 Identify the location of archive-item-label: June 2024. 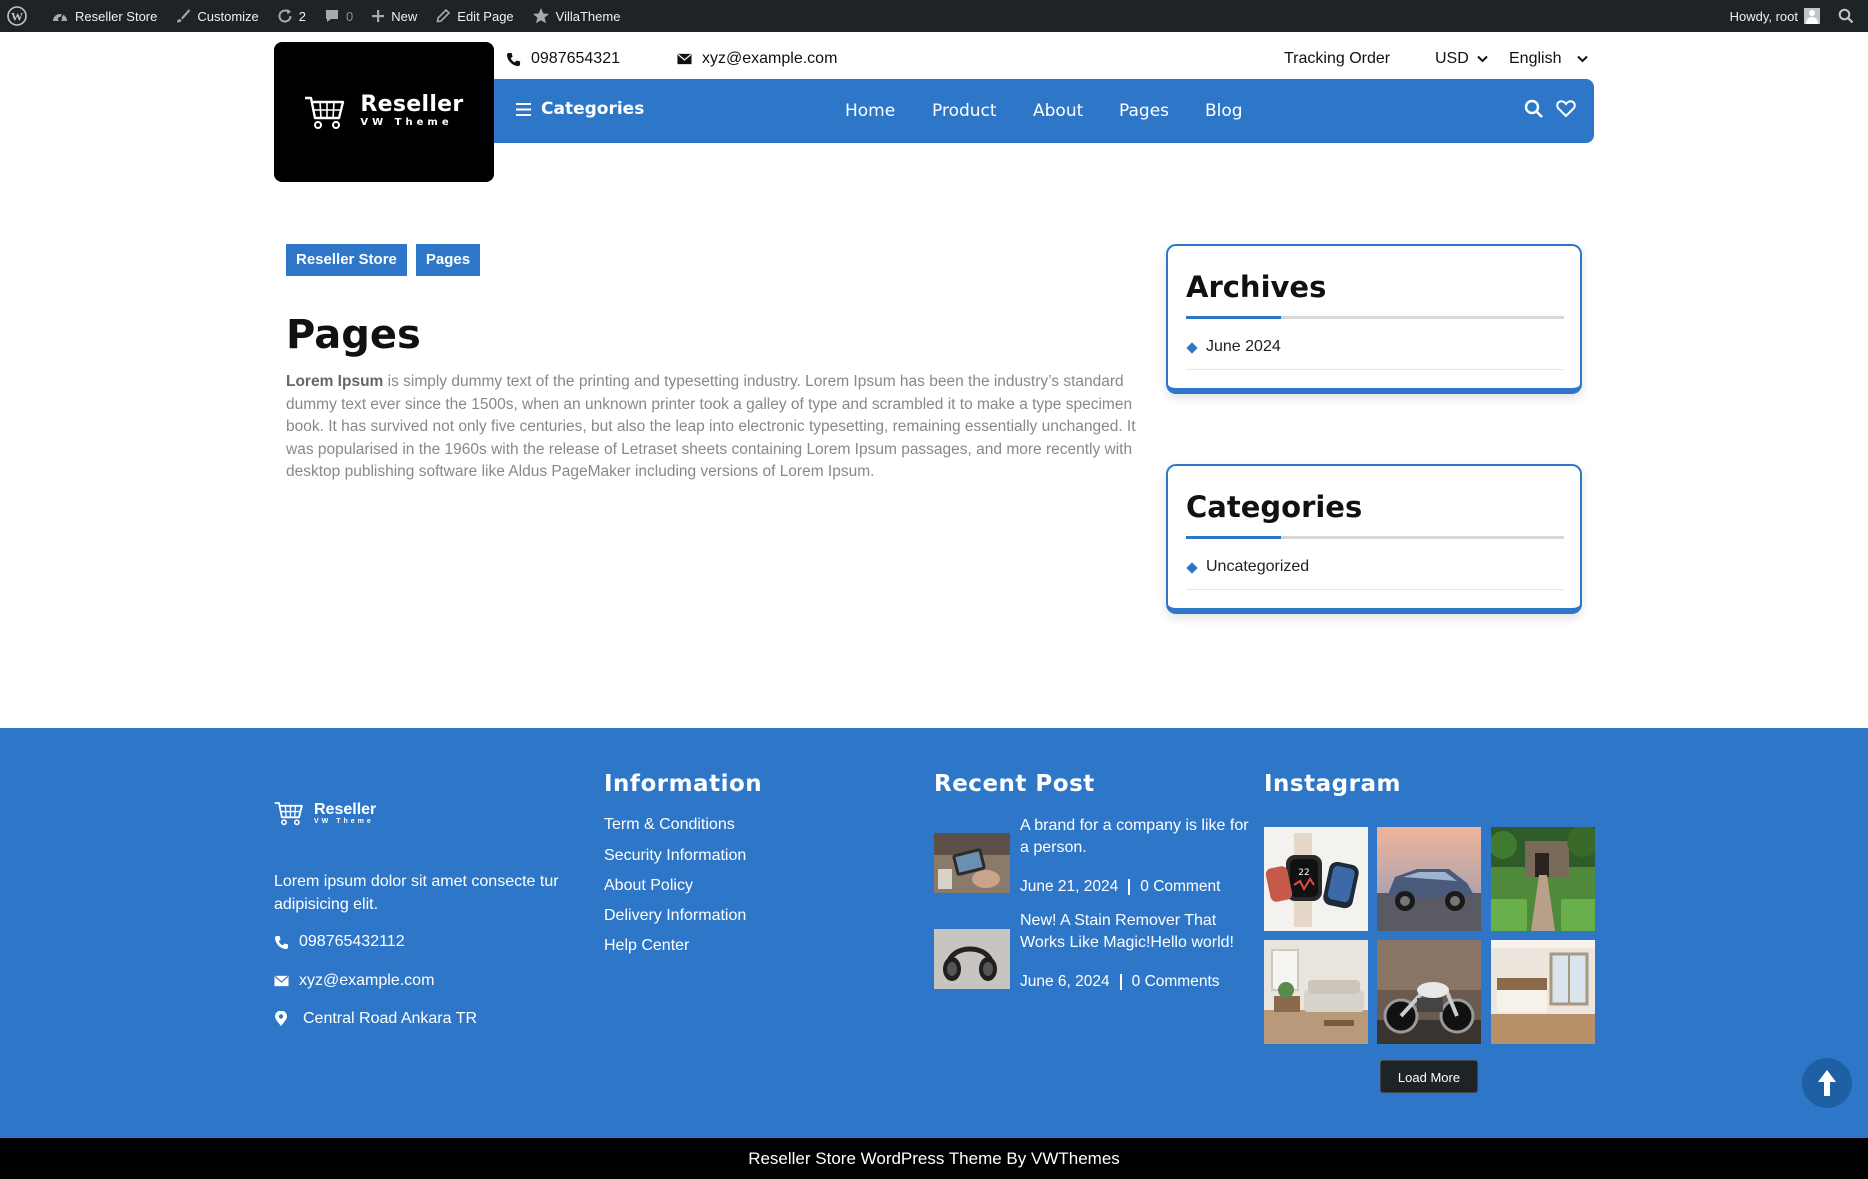
(1243, 346).